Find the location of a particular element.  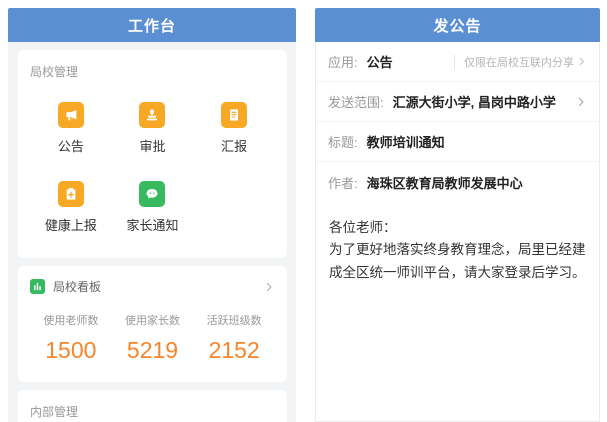

app-field-value: 公告 is located at coordinates (379, 62).